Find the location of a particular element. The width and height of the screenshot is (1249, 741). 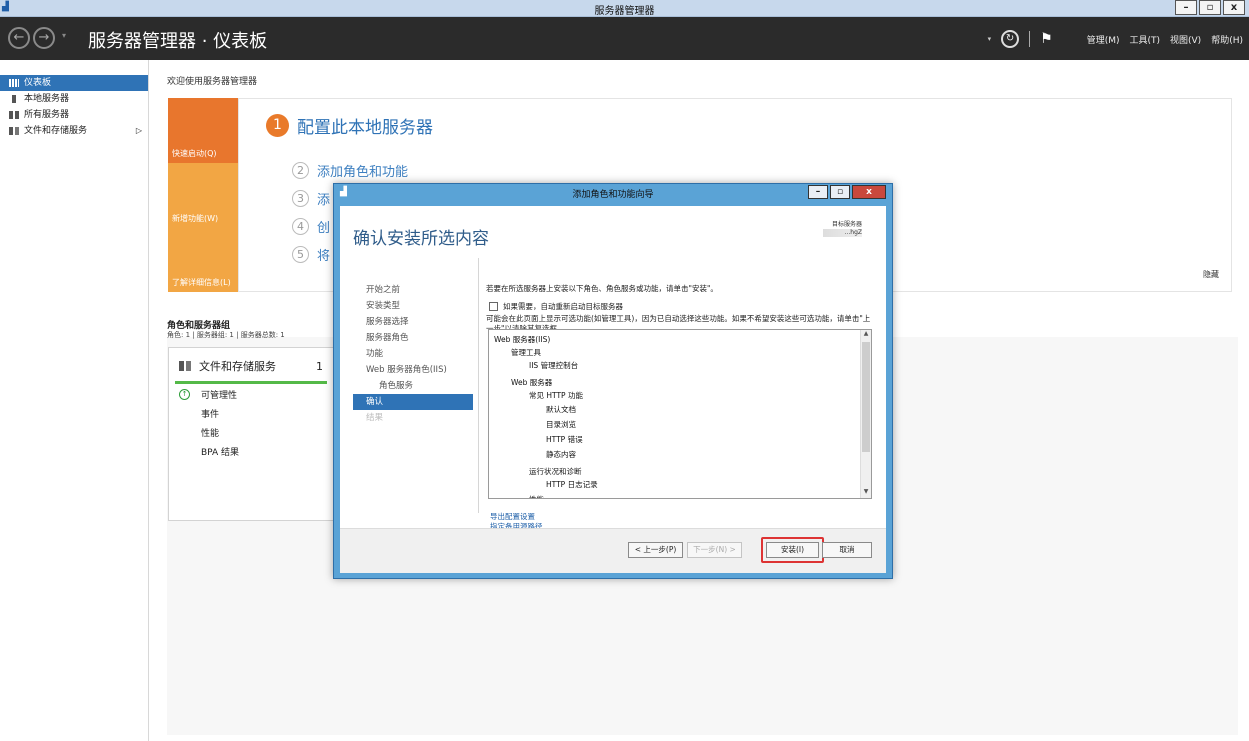

target-server: 目标服务器 ...hgZ is located at coordinates (842, 229).